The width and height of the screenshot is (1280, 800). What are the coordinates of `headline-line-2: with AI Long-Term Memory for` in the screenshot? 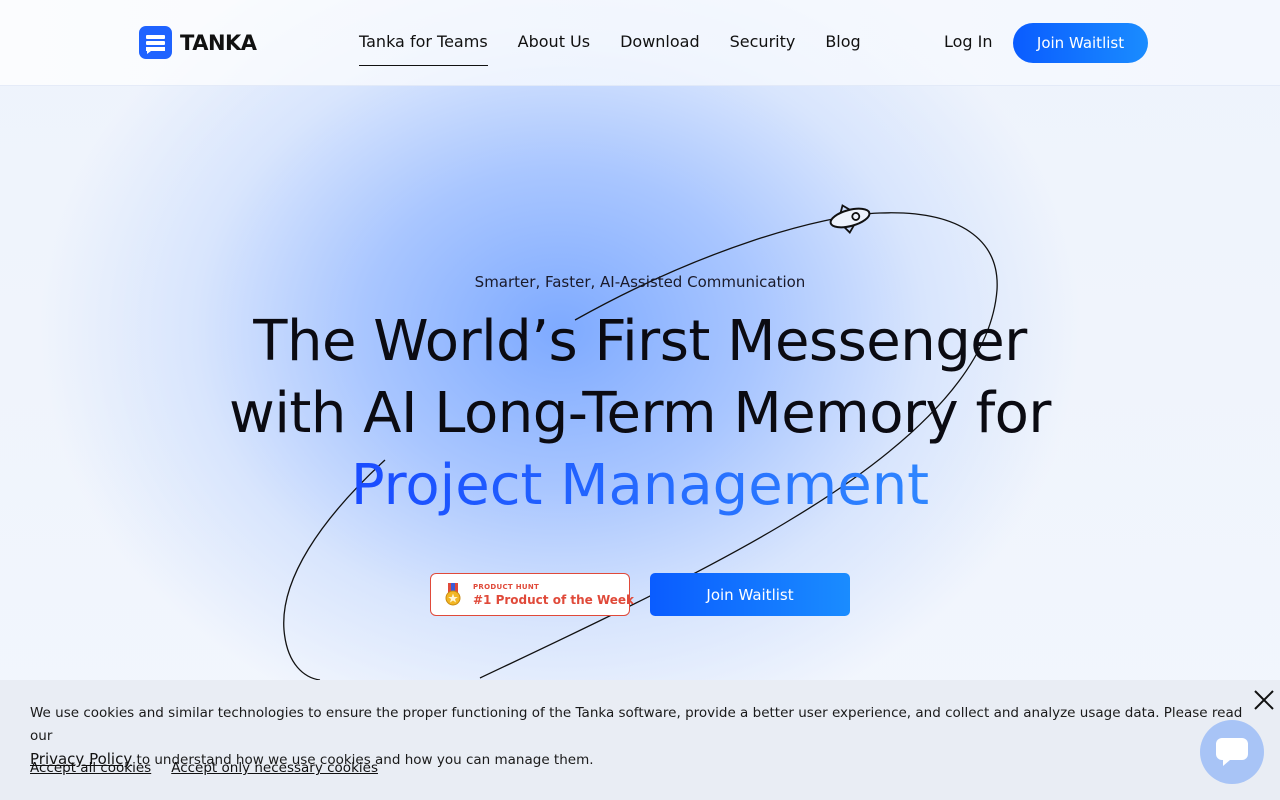 It's located at (640, 413).